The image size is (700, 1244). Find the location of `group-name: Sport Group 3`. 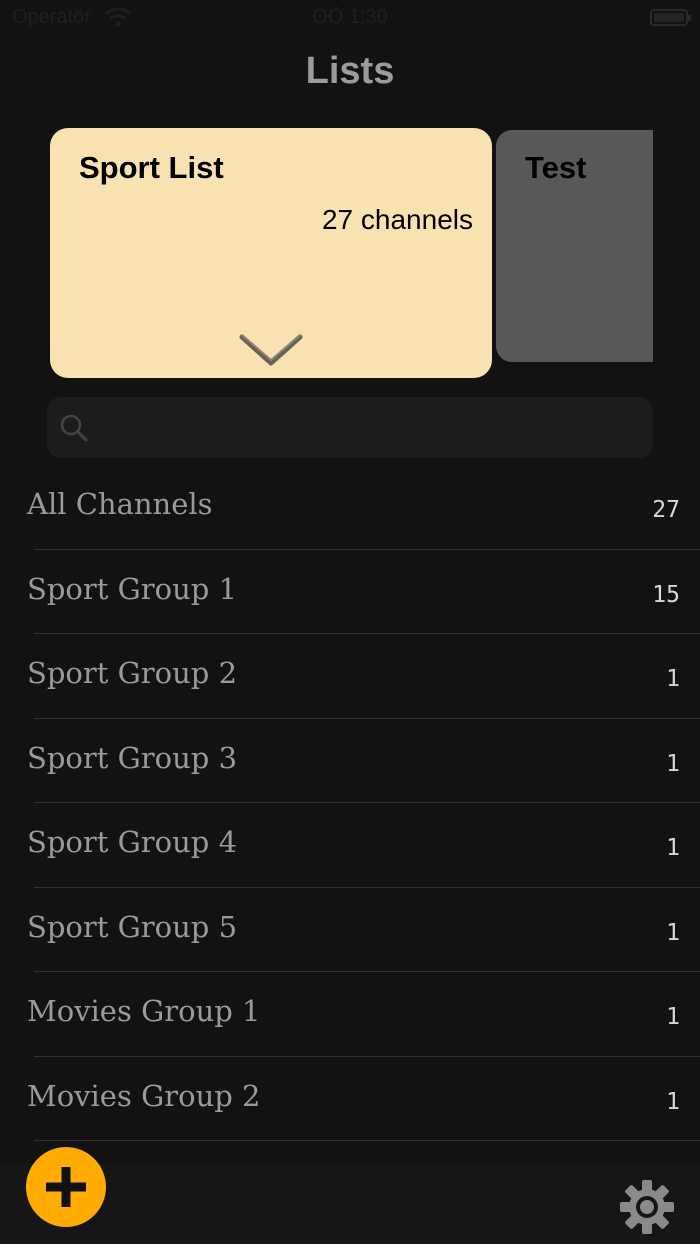

group-name: Sport Group 3 is located at coordinates (132, 757).